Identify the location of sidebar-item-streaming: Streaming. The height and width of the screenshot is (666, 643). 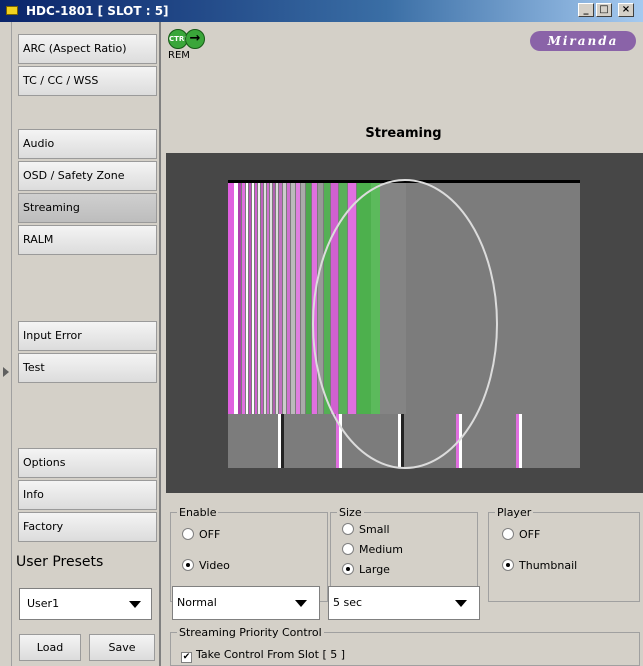
(87, 208).